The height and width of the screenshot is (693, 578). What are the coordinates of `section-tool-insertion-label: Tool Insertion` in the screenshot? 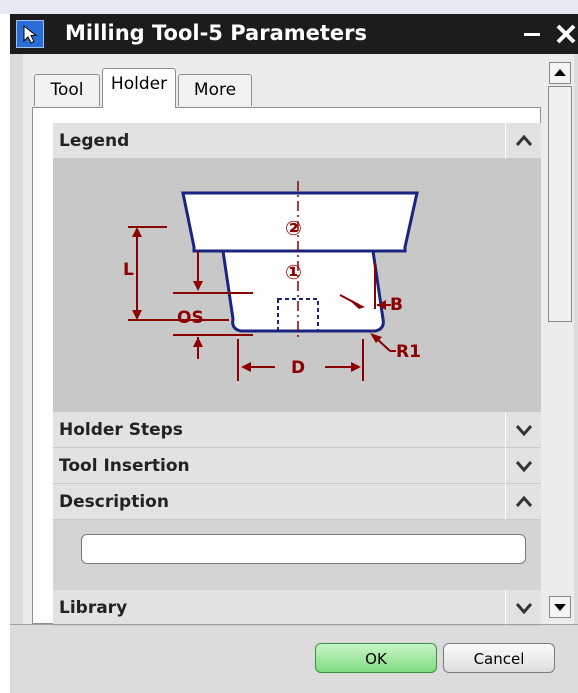 It's located at (124, 466).